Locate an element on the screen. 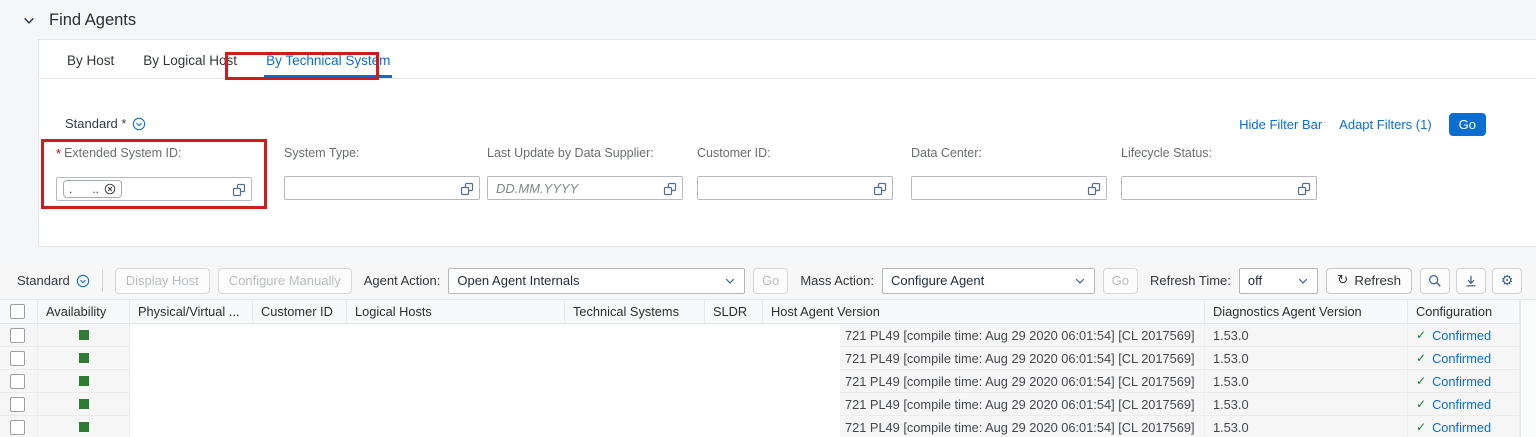 This screenshot has width=1536, height=437. token-text: . .. is located at coordinates (84, 189).